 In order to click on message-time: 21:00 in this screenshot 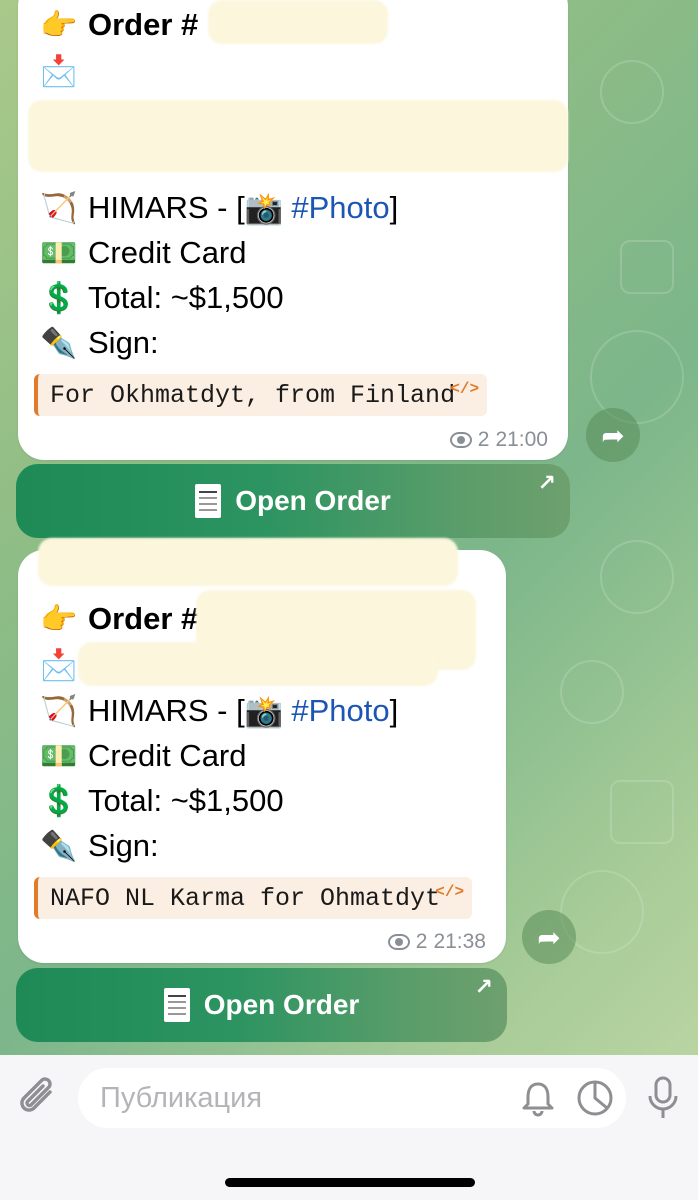, I will do `click(521, 439)`.